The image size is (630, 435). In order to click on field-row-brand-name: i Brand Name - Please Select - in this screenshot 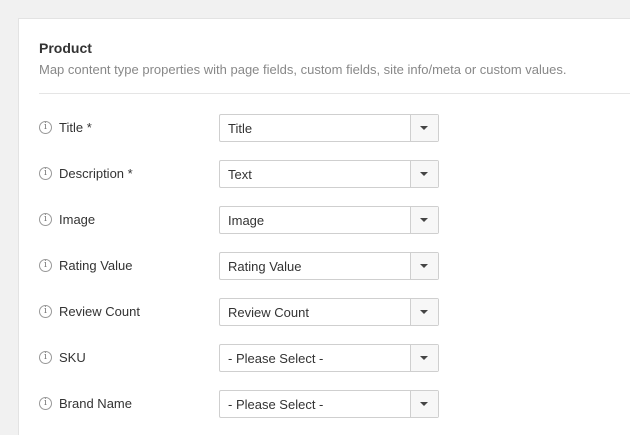, I will do `click(249, 404)`.